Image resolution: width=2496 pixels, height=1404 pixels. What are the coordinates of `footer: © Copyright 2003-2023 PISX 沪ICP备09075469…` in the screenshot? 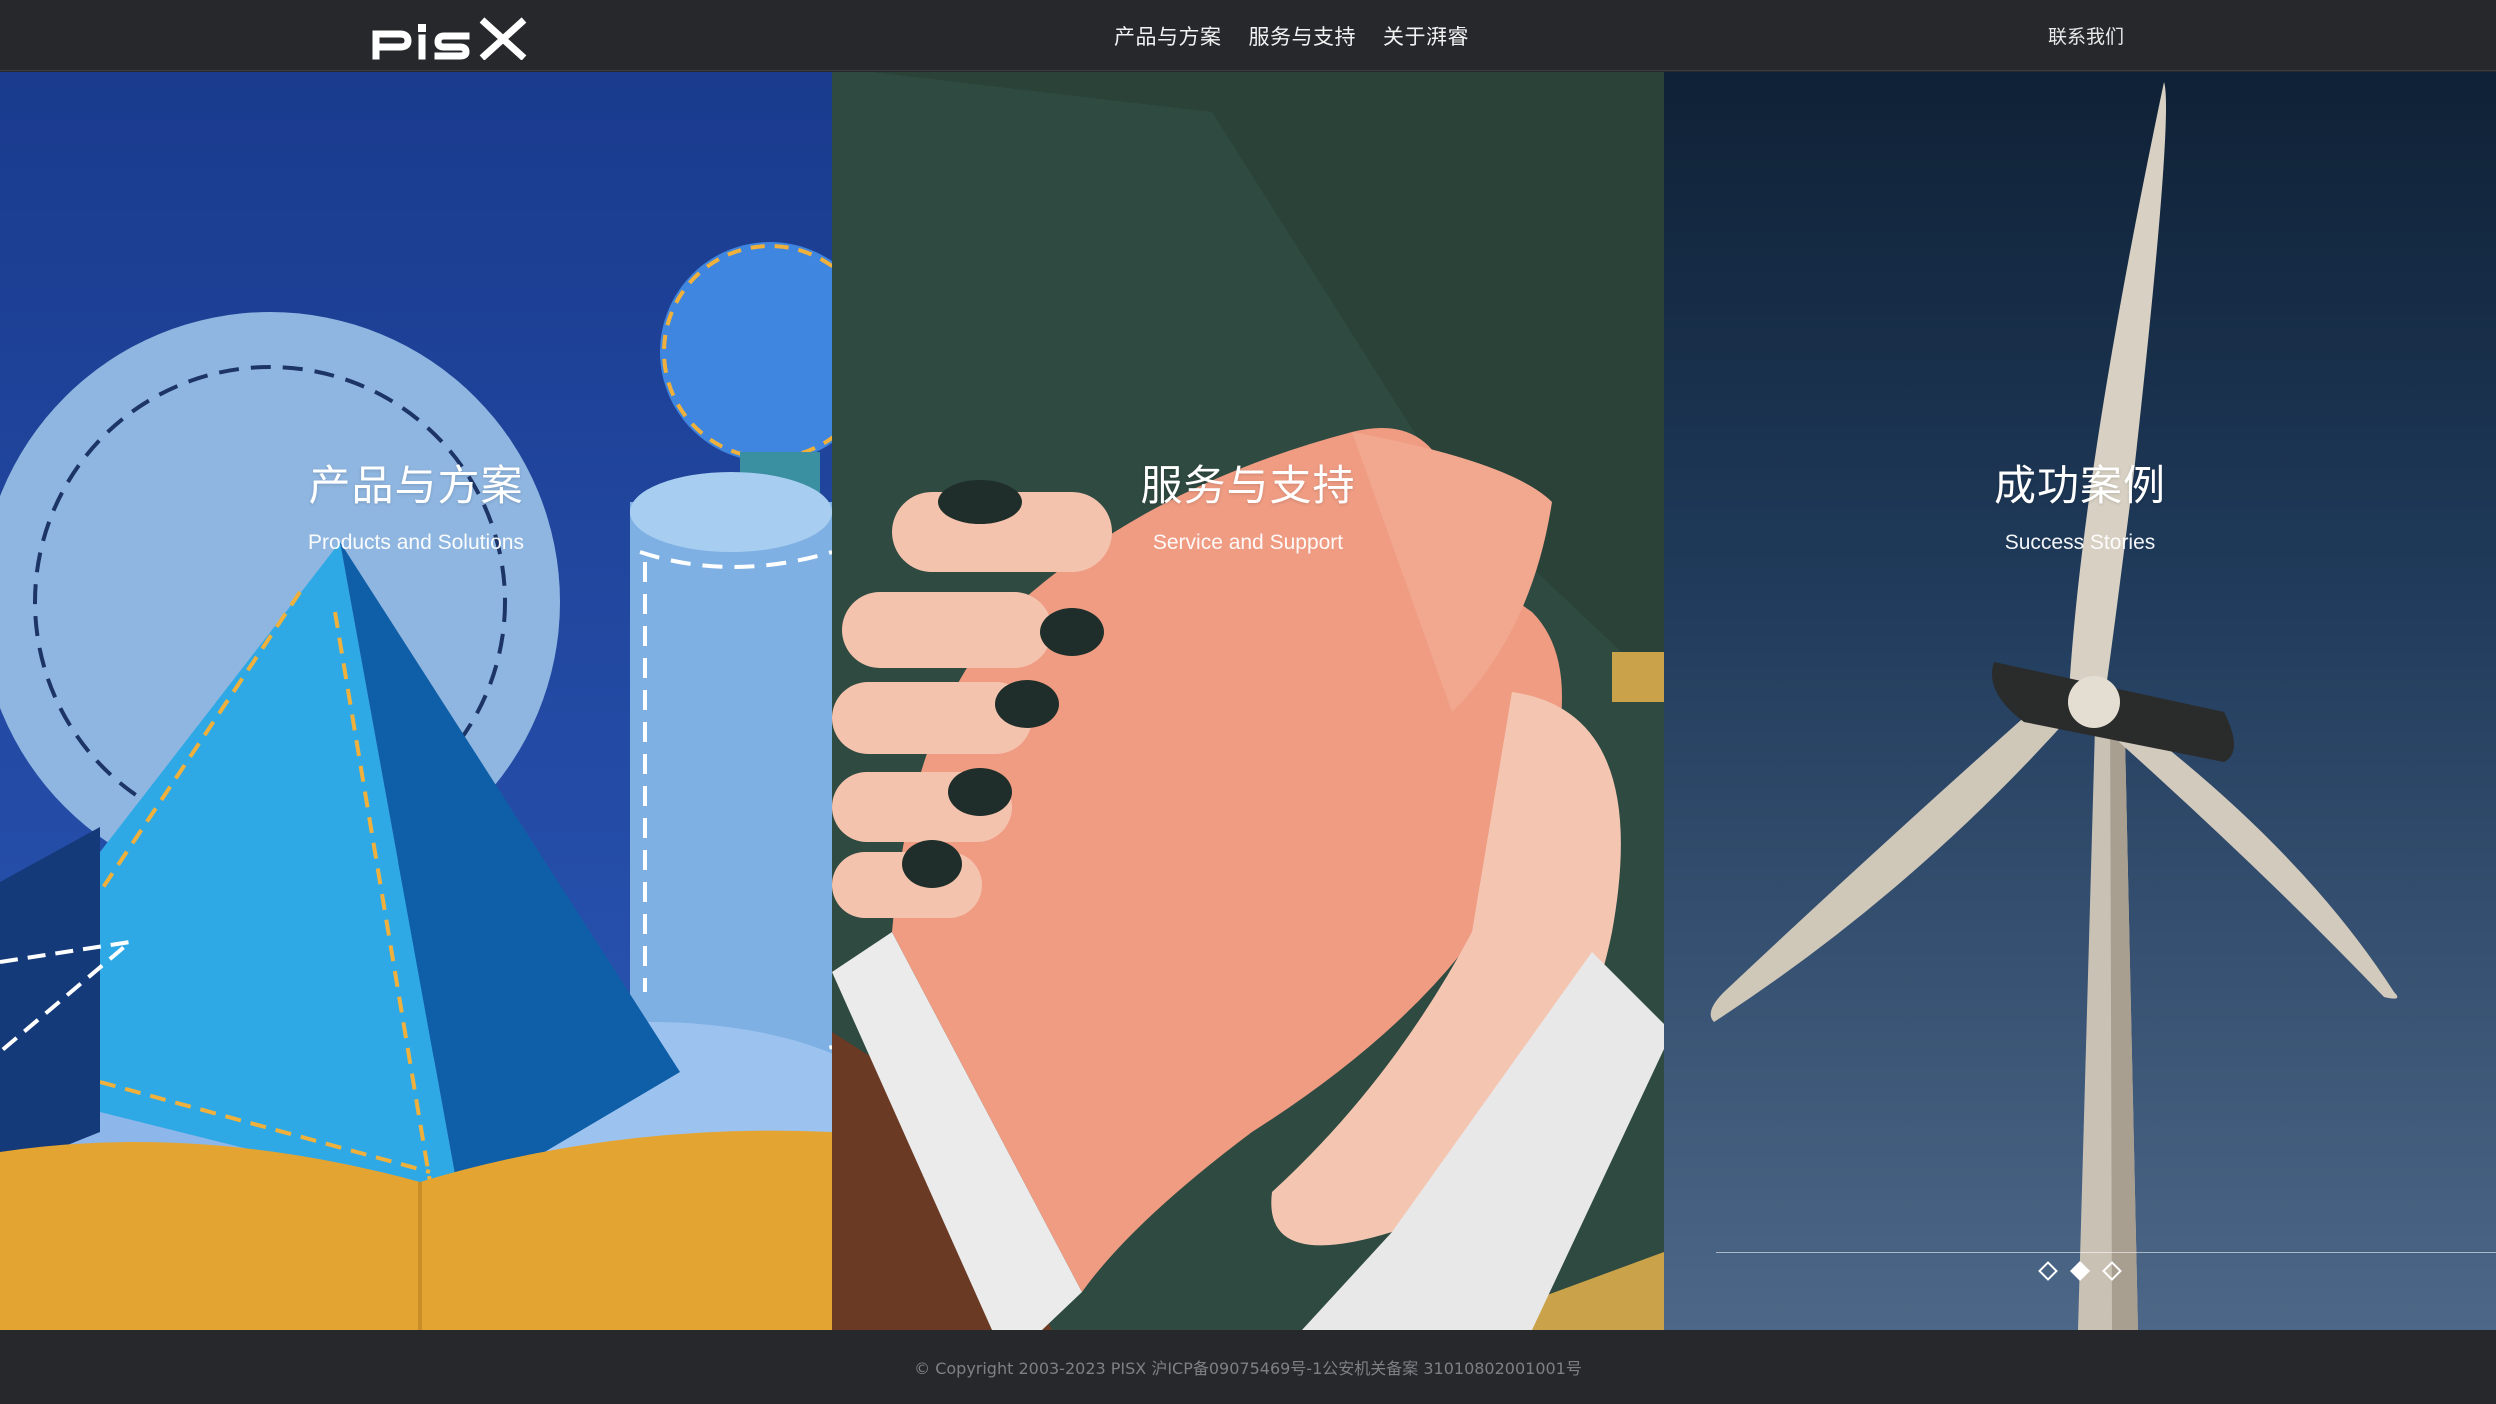 It's located at (1248, 1367).